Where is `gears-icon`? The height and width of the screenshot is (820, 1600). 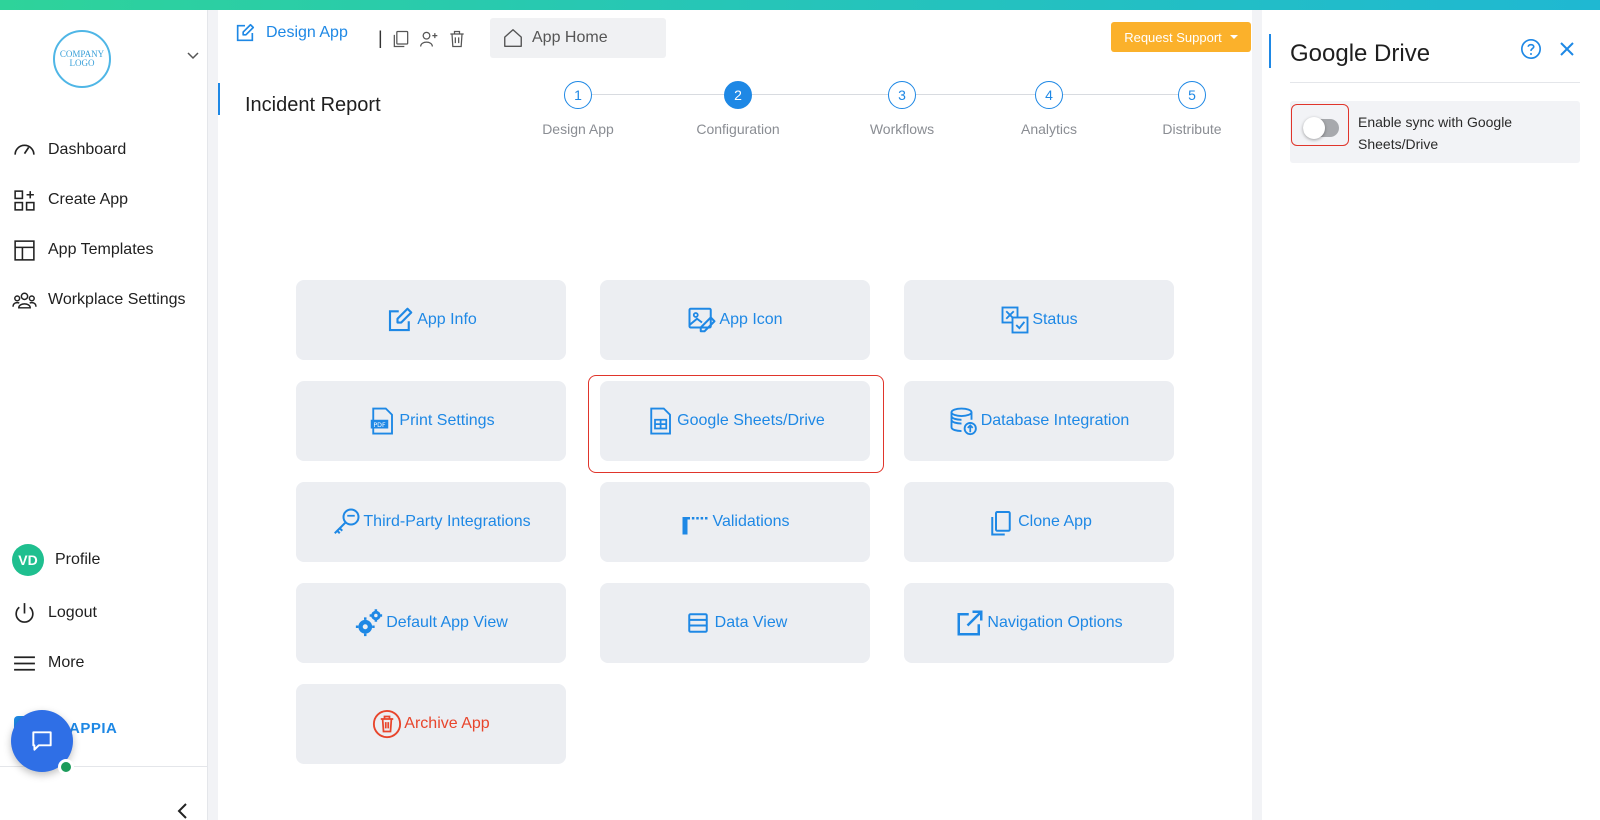 gears-icon is located at coordinates (369, 623).